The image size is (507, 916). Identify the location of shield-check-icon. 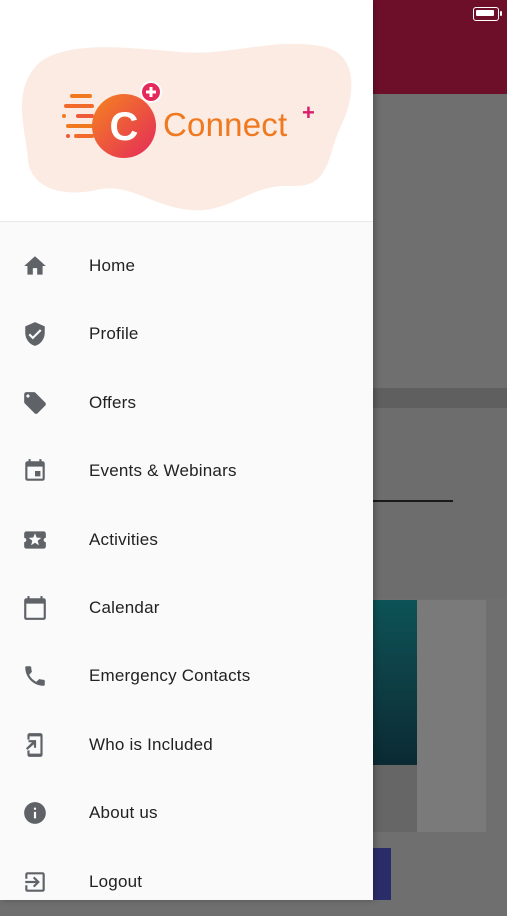
(35, 334).